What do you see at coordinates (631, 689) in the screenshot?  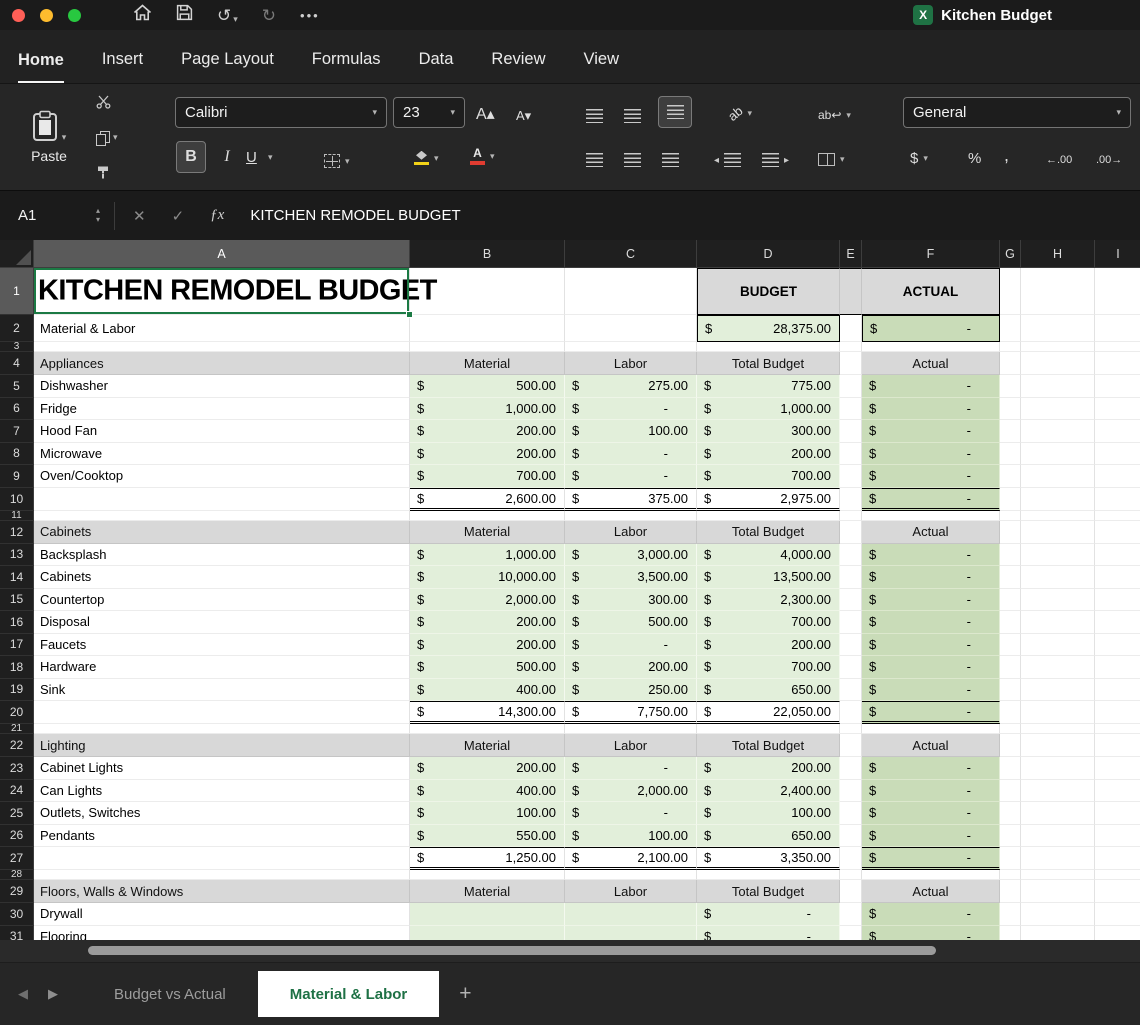 I see `cell-C19: $250.00` at bounding box center [631, 689].